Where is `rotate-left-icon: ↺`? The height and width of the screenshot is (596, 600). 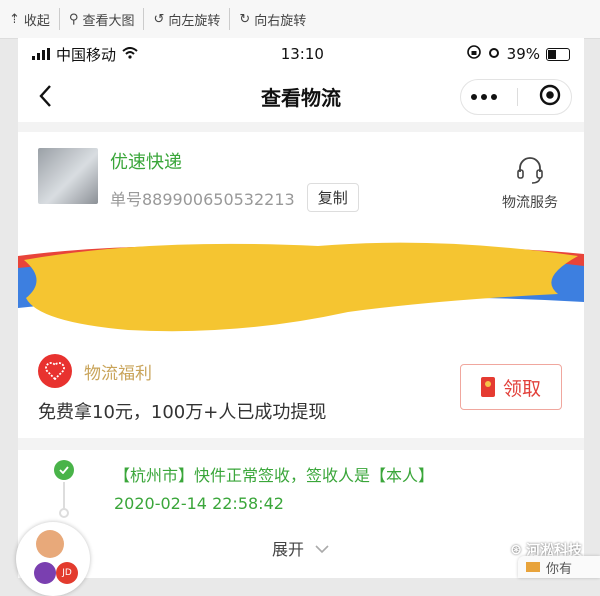 rotate-left-icon: ↺ is located at coordinates (159, 19).